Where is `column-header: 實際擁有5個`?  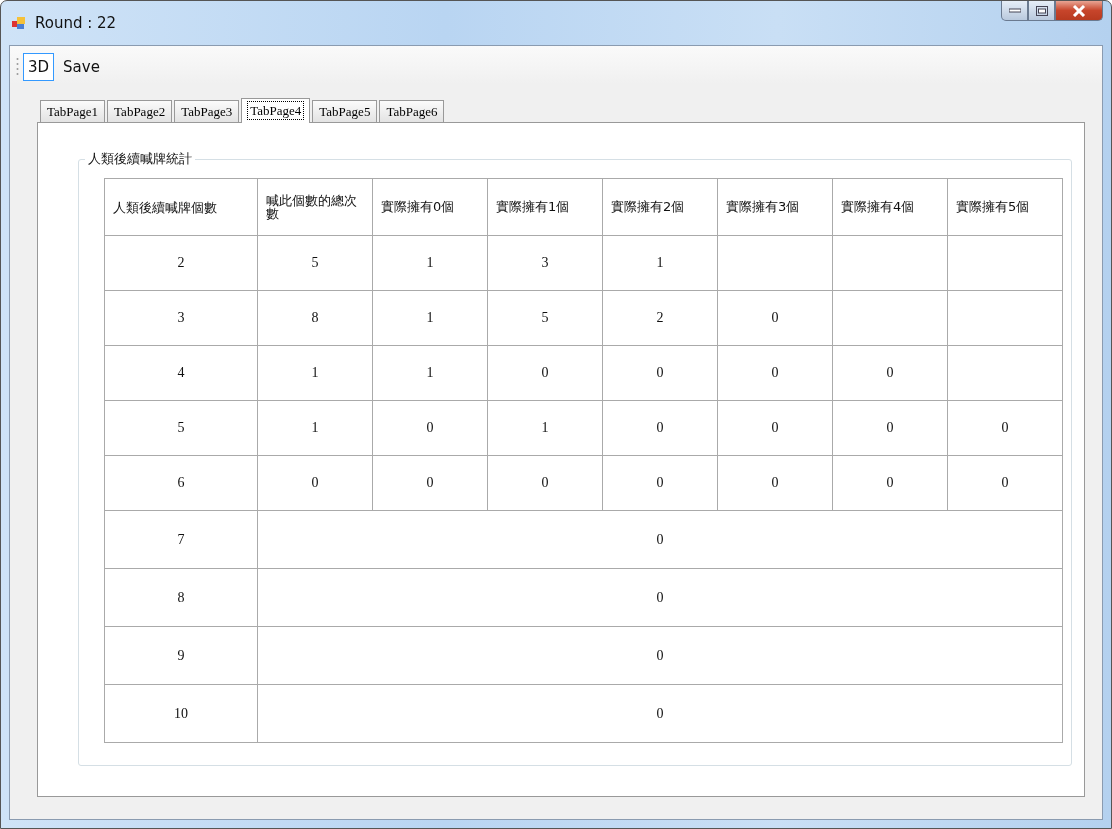
column-header: 實際擁有5個 is located at coordinates (1005, 207).